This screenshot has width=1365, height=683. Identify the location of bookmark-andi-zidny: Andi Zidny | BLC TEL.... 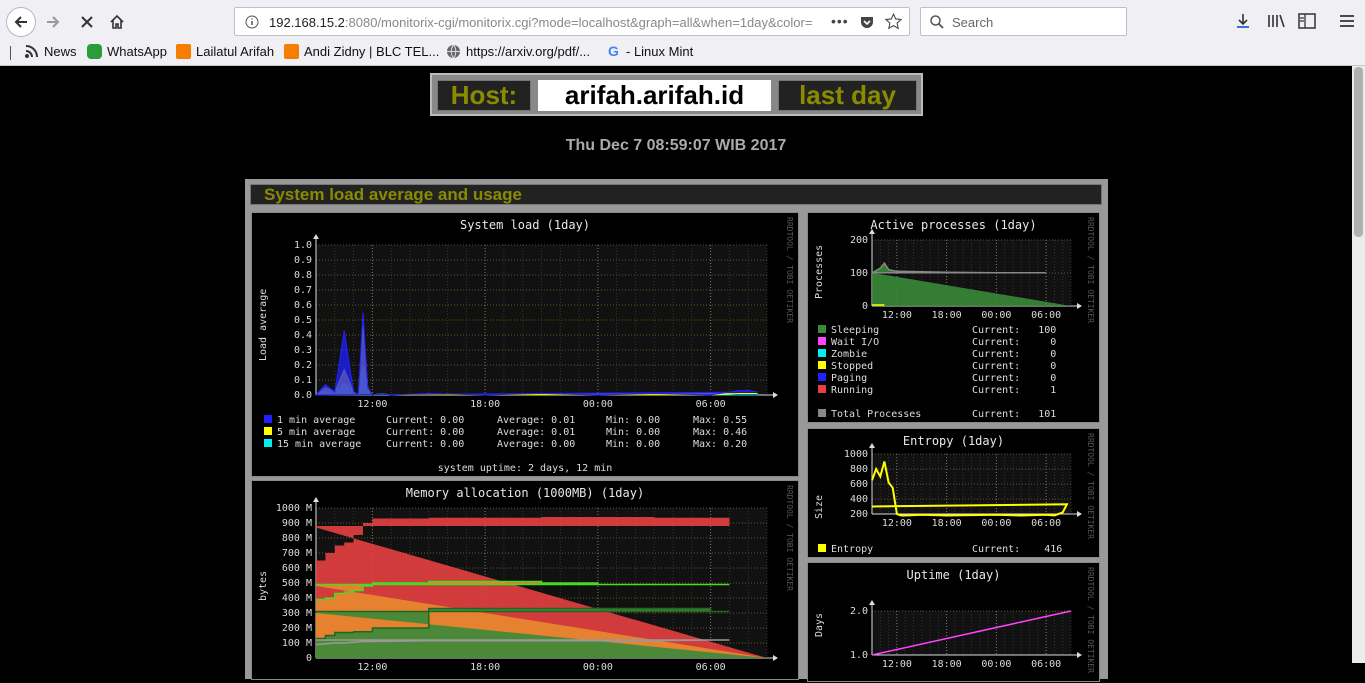
(361, 51).